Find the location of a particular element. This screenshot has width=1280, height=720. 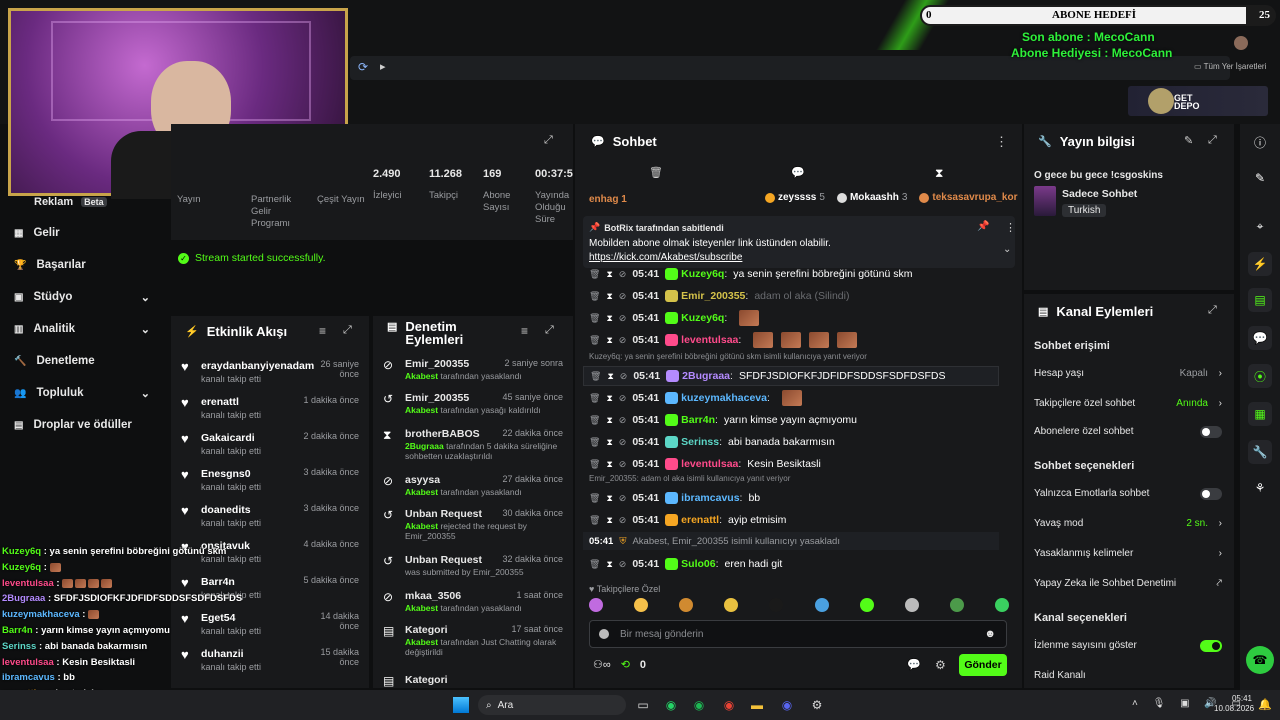

nav-item: ▦ Gelir is located at coordinates (89, 233).